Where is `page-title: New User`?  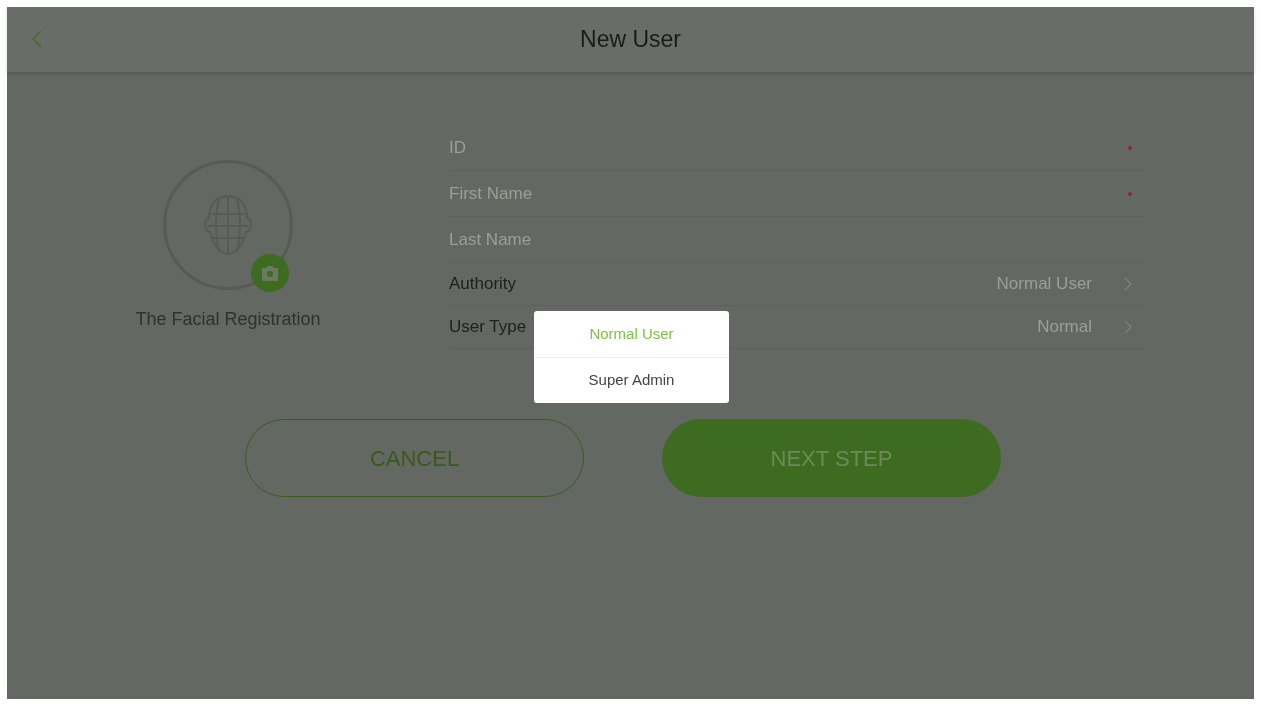
page-title: New User is located at coordinates (630, 40).